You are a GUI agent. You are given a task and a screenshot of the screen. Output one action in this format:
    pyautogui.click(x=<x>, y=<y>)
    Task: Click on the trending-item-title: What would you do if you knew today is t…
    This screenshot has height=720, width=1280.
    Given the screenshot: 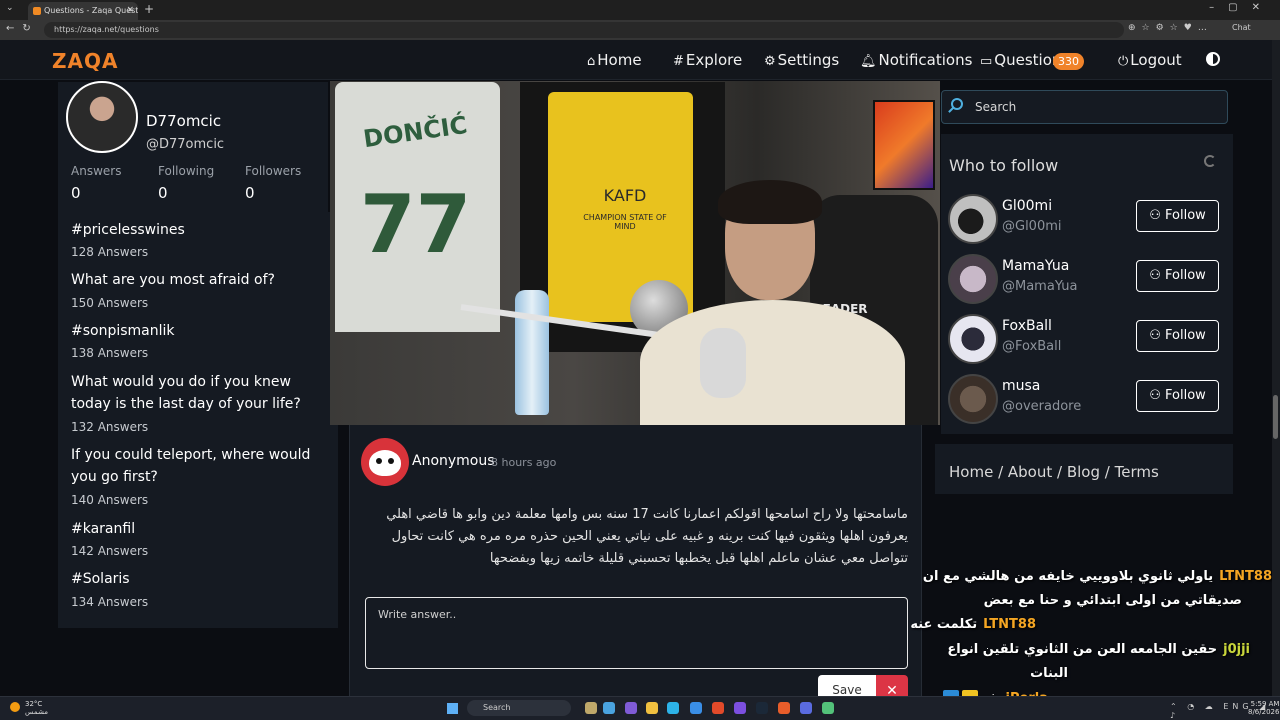 What is the action you would take?
    pyautogui.click(x=201, y=393)
    